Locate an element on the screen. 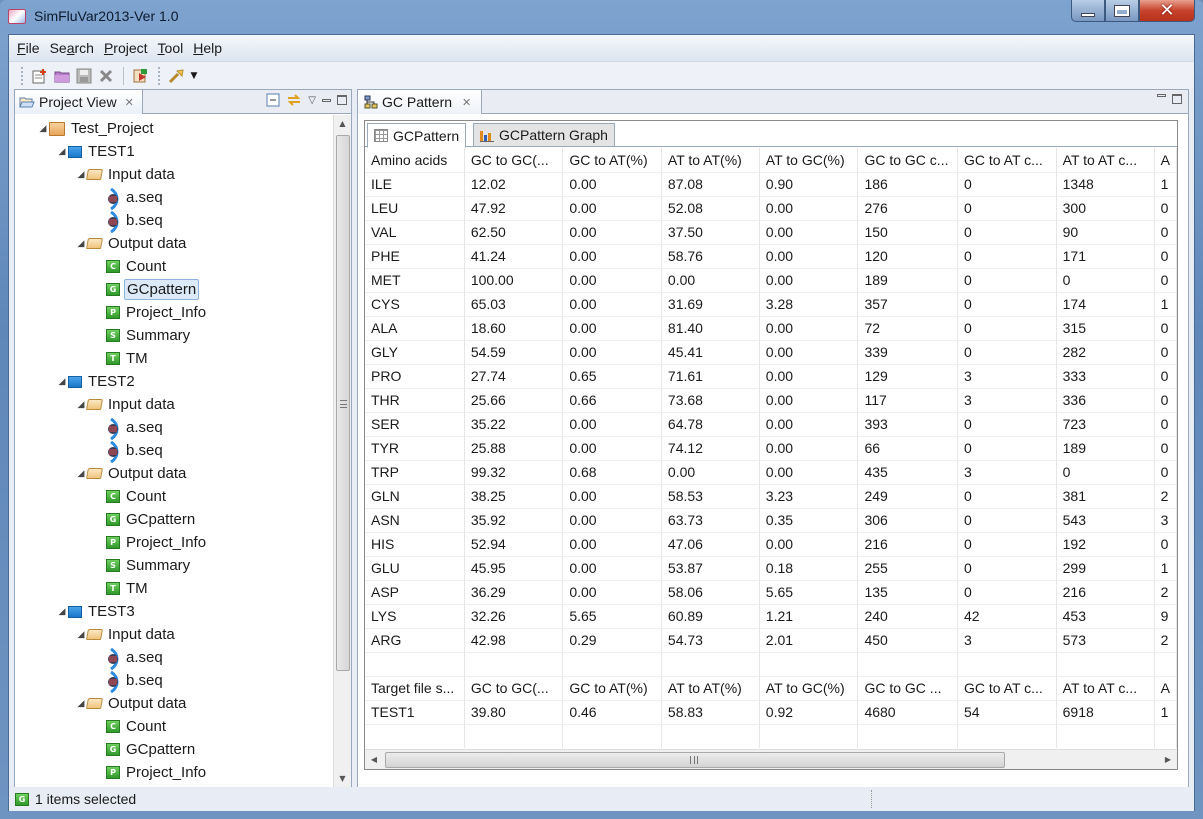 The width and height of the screenshot is (1203, 819). menu-tool: Tool is located at coordinates (174, 48).